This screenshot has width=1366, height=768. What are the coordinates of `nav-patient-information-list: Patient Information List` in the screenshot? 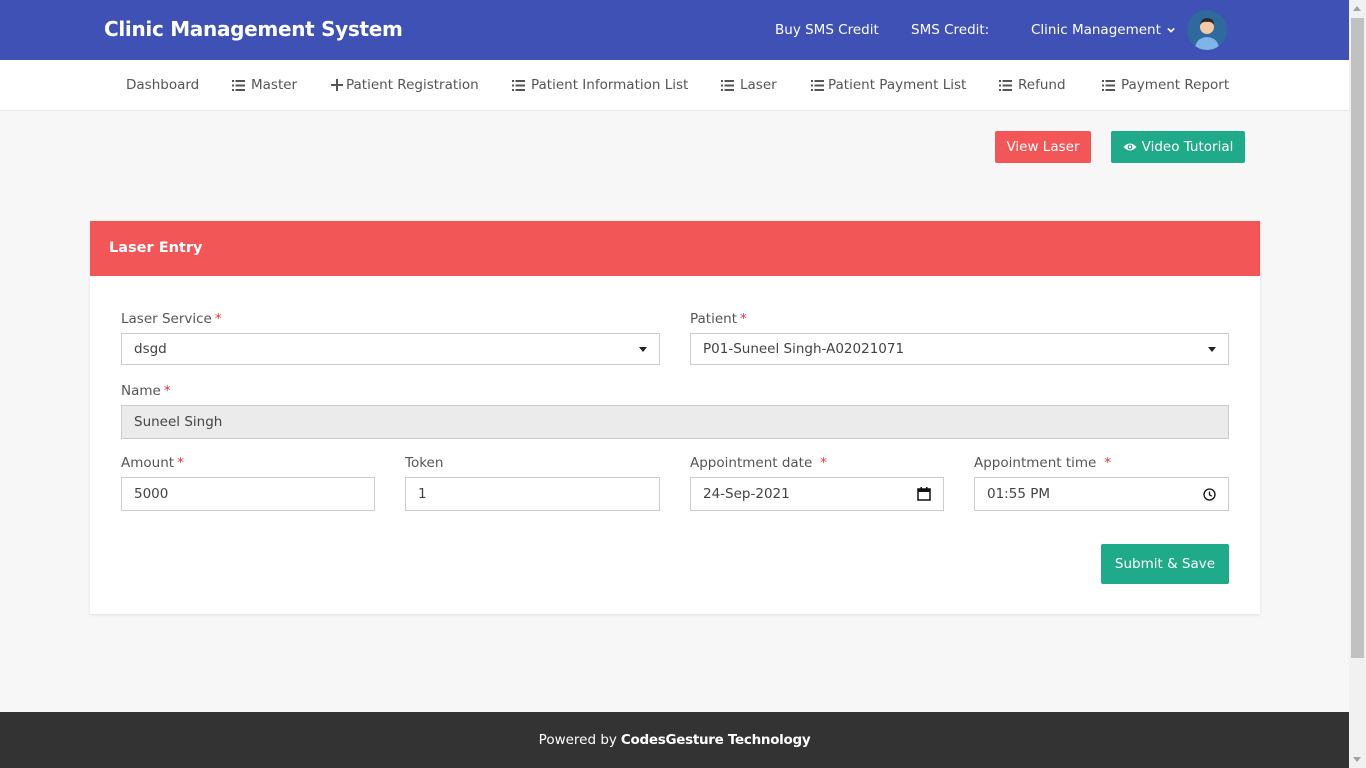 It's located at (600, 85).